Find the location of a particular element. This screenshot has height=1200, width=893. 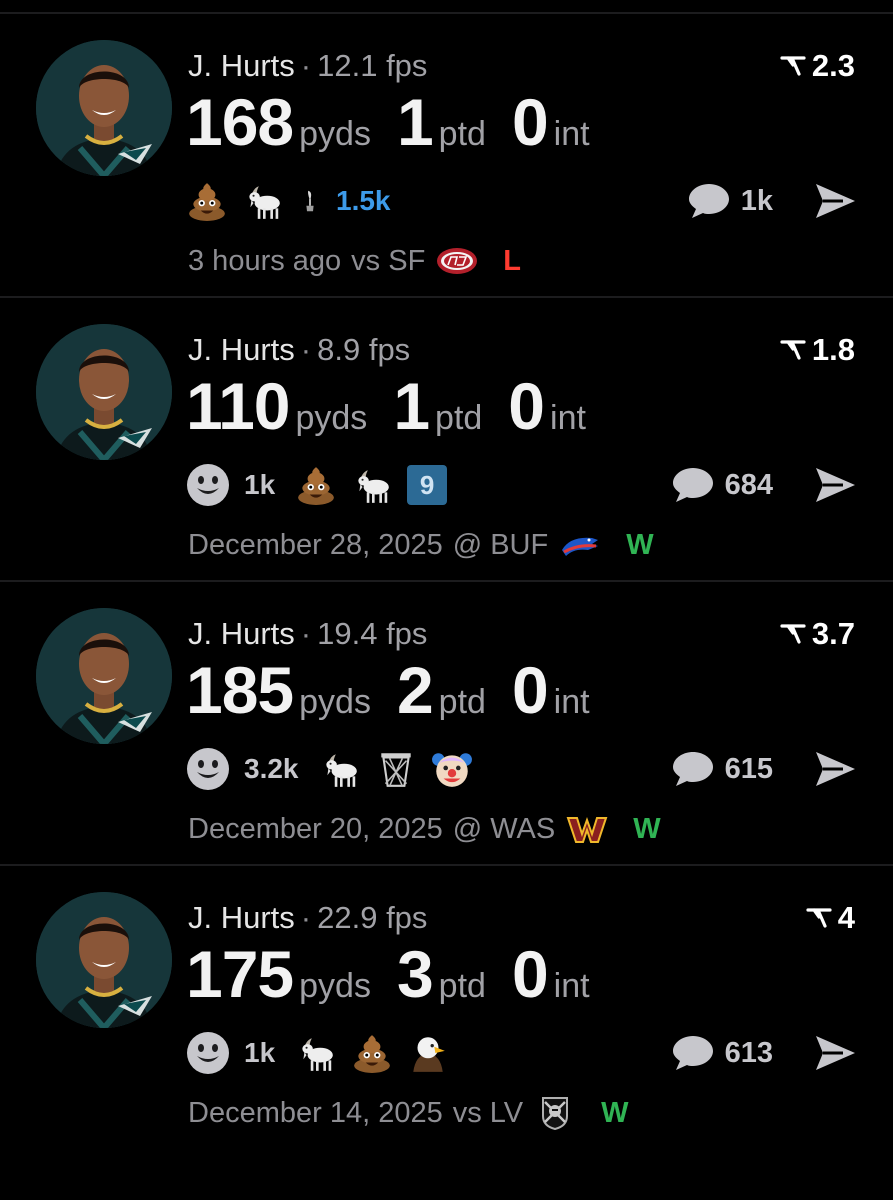

post-header: J. Hurts · 8.9 fps is located at coordinates (299, 350).